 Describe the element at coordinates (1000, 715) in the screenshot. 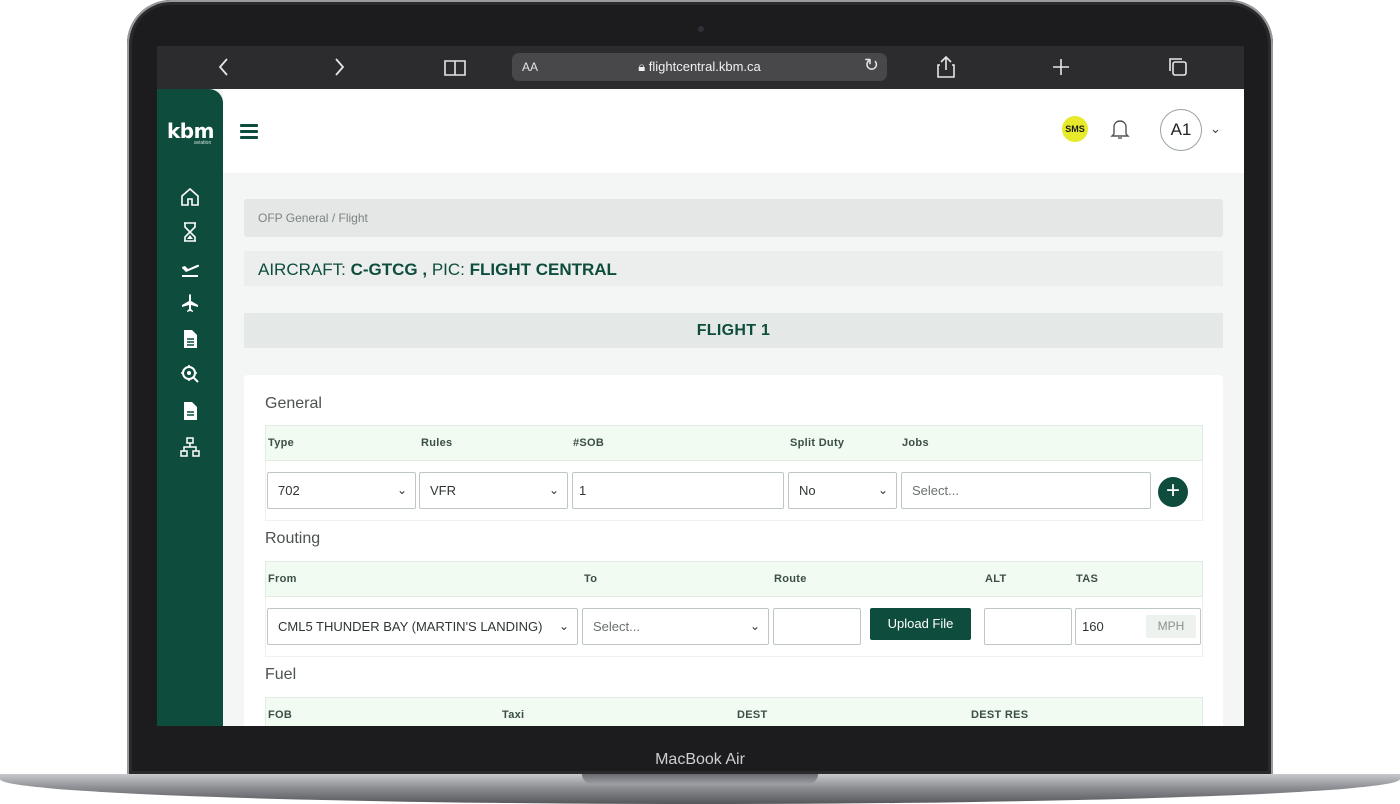

I see `header-dest-res: DEST RES` at that location.